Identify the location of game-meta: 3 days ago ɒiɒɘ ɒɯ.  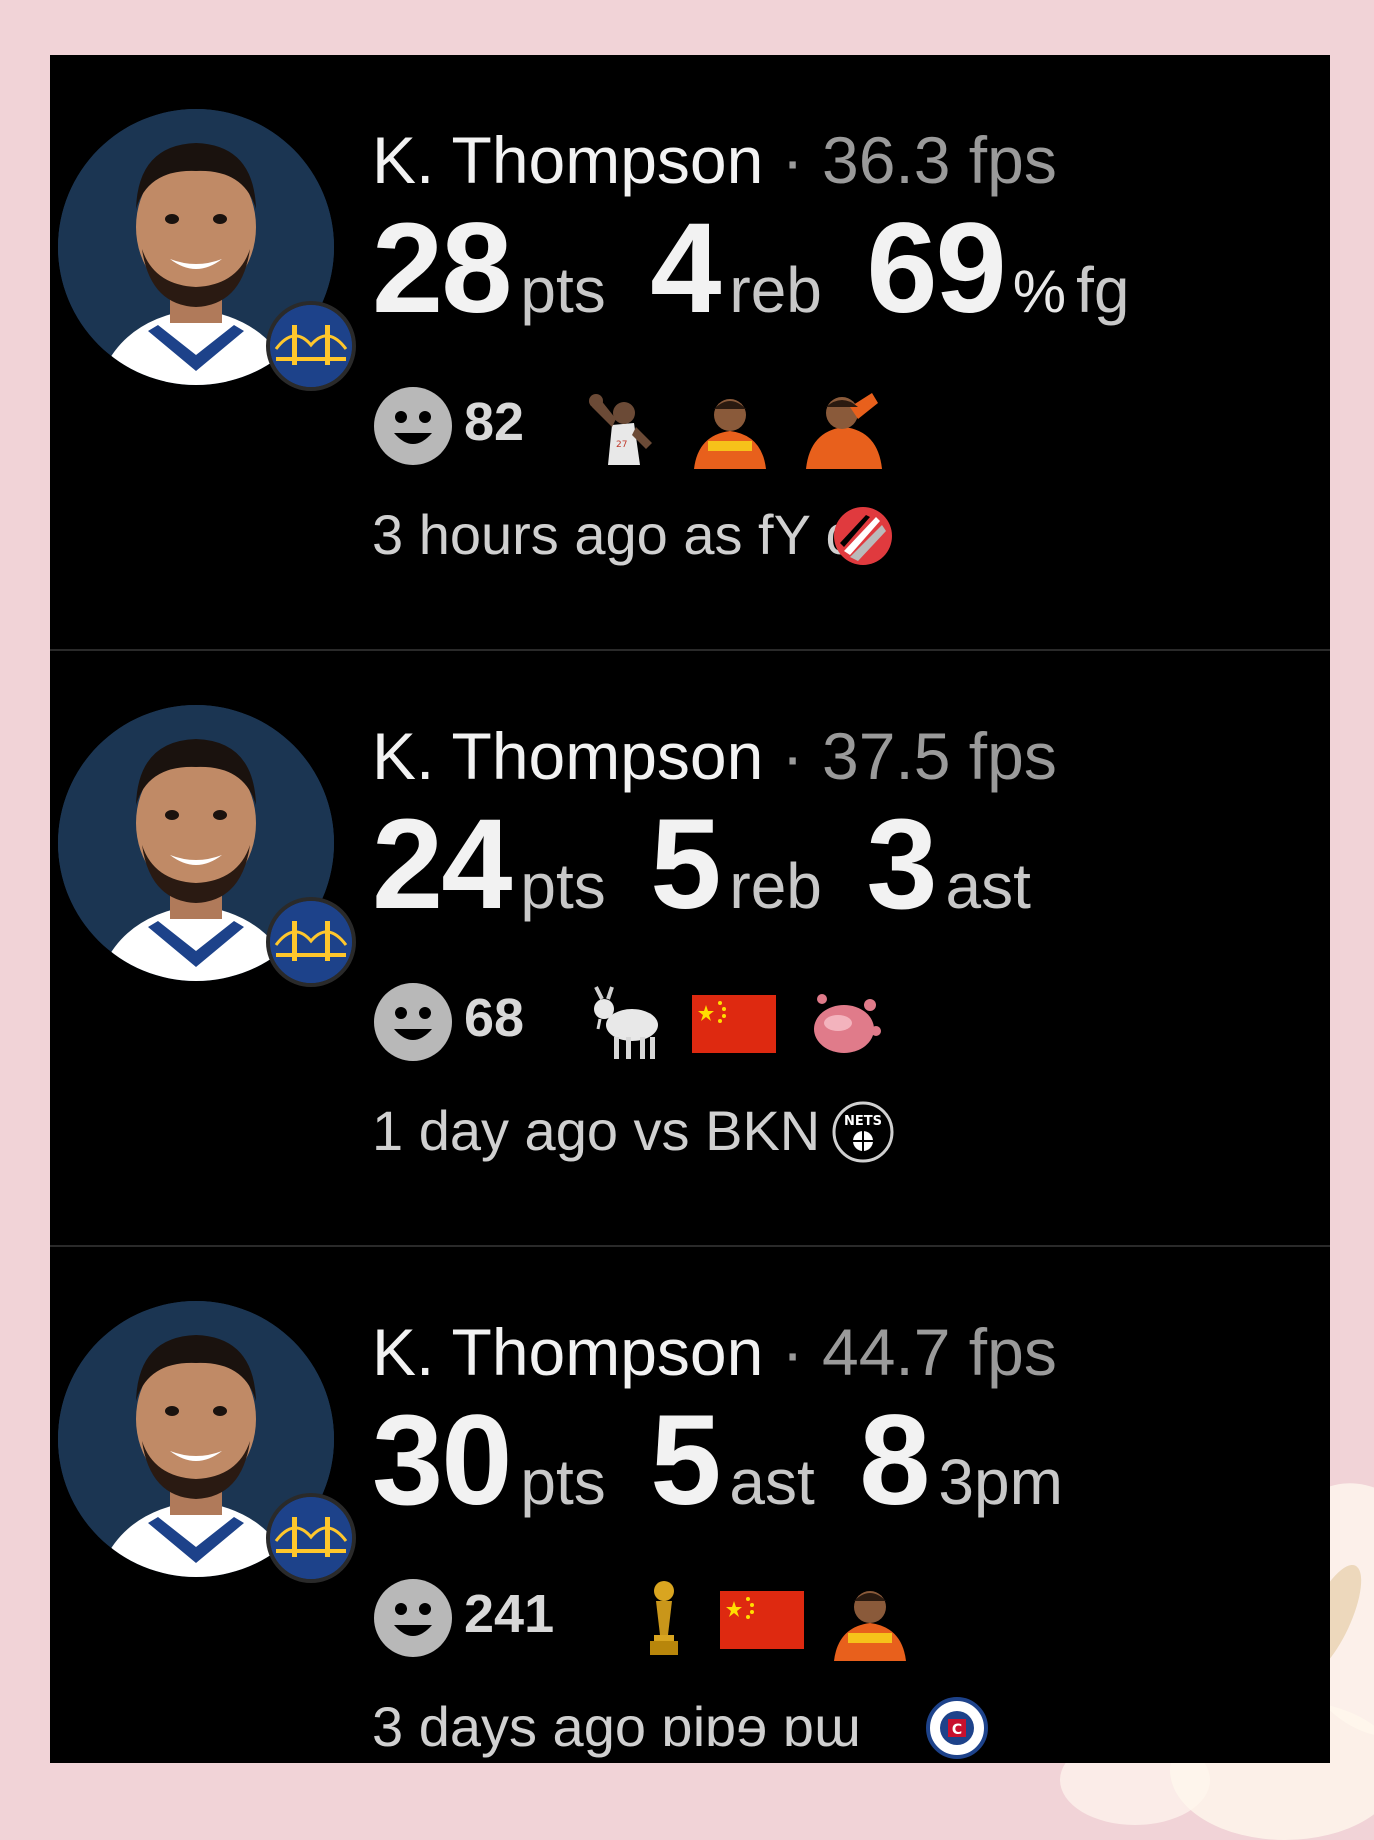
(616, 1726).